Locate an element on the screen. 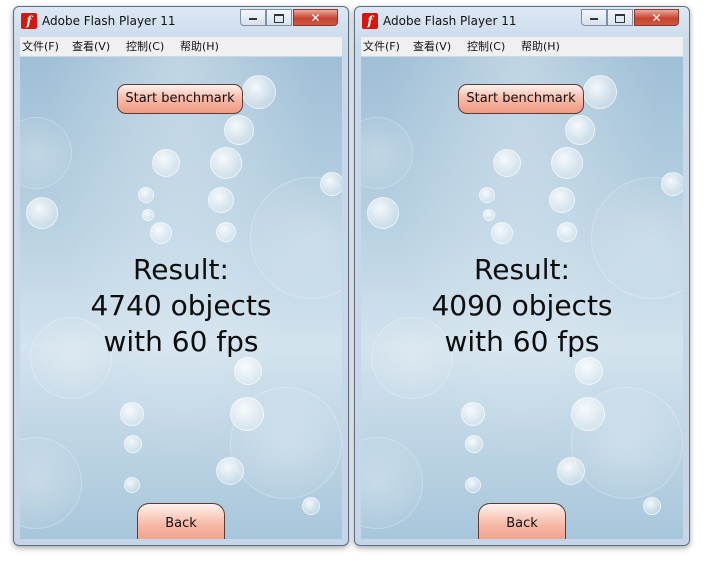  result-objects: 4090 objects is located at coordinates (522, 305).